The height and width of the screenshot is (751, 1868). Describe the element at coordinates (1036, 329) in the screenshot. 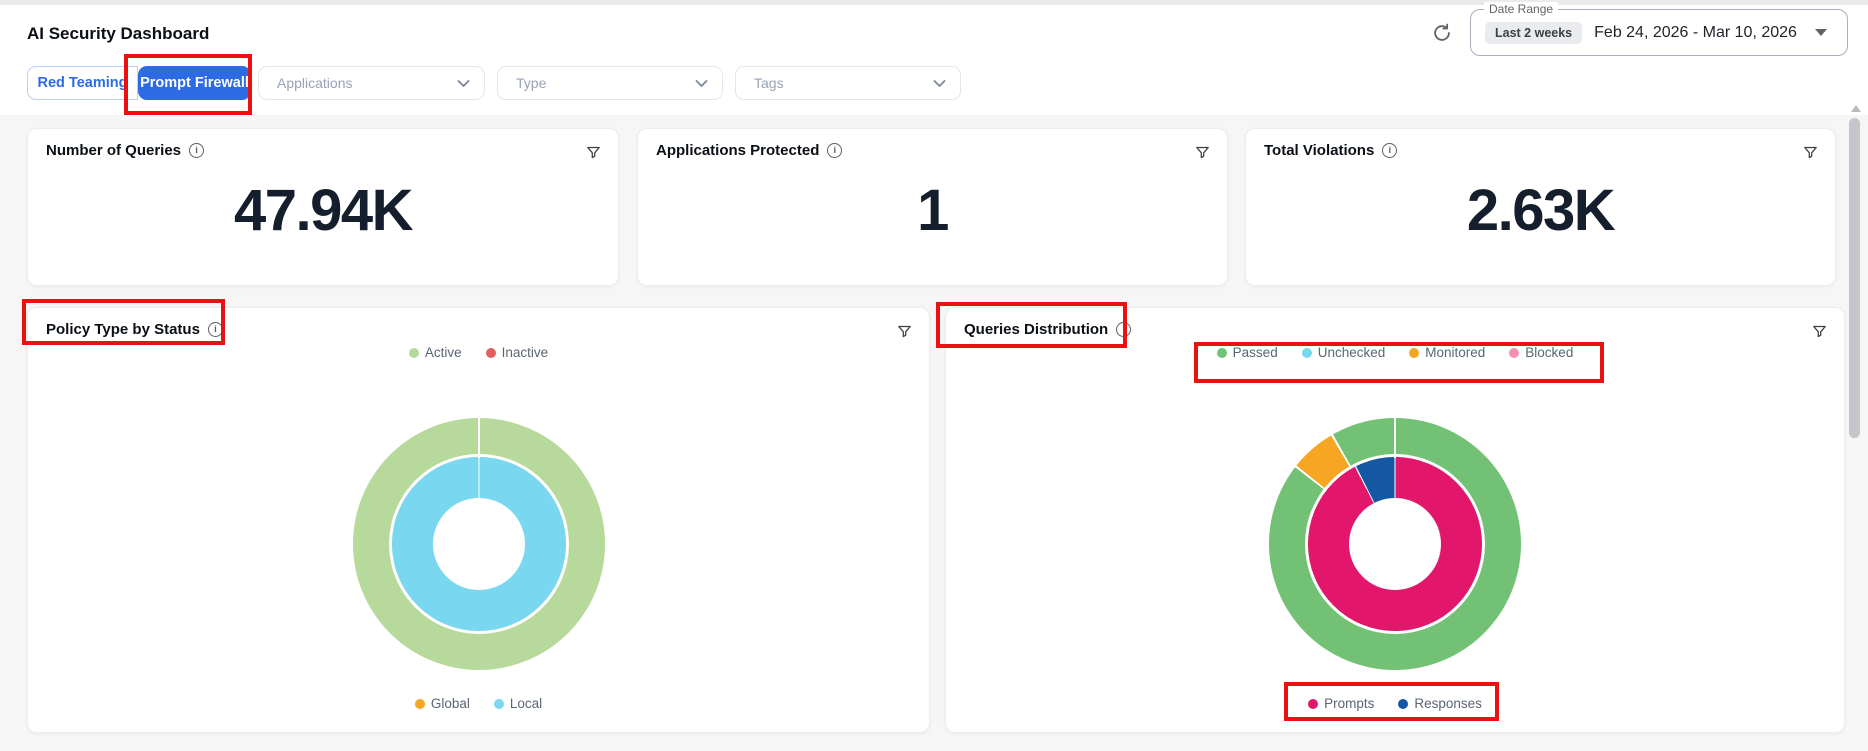

I see `chart-title: Queries Distribution` at that location.